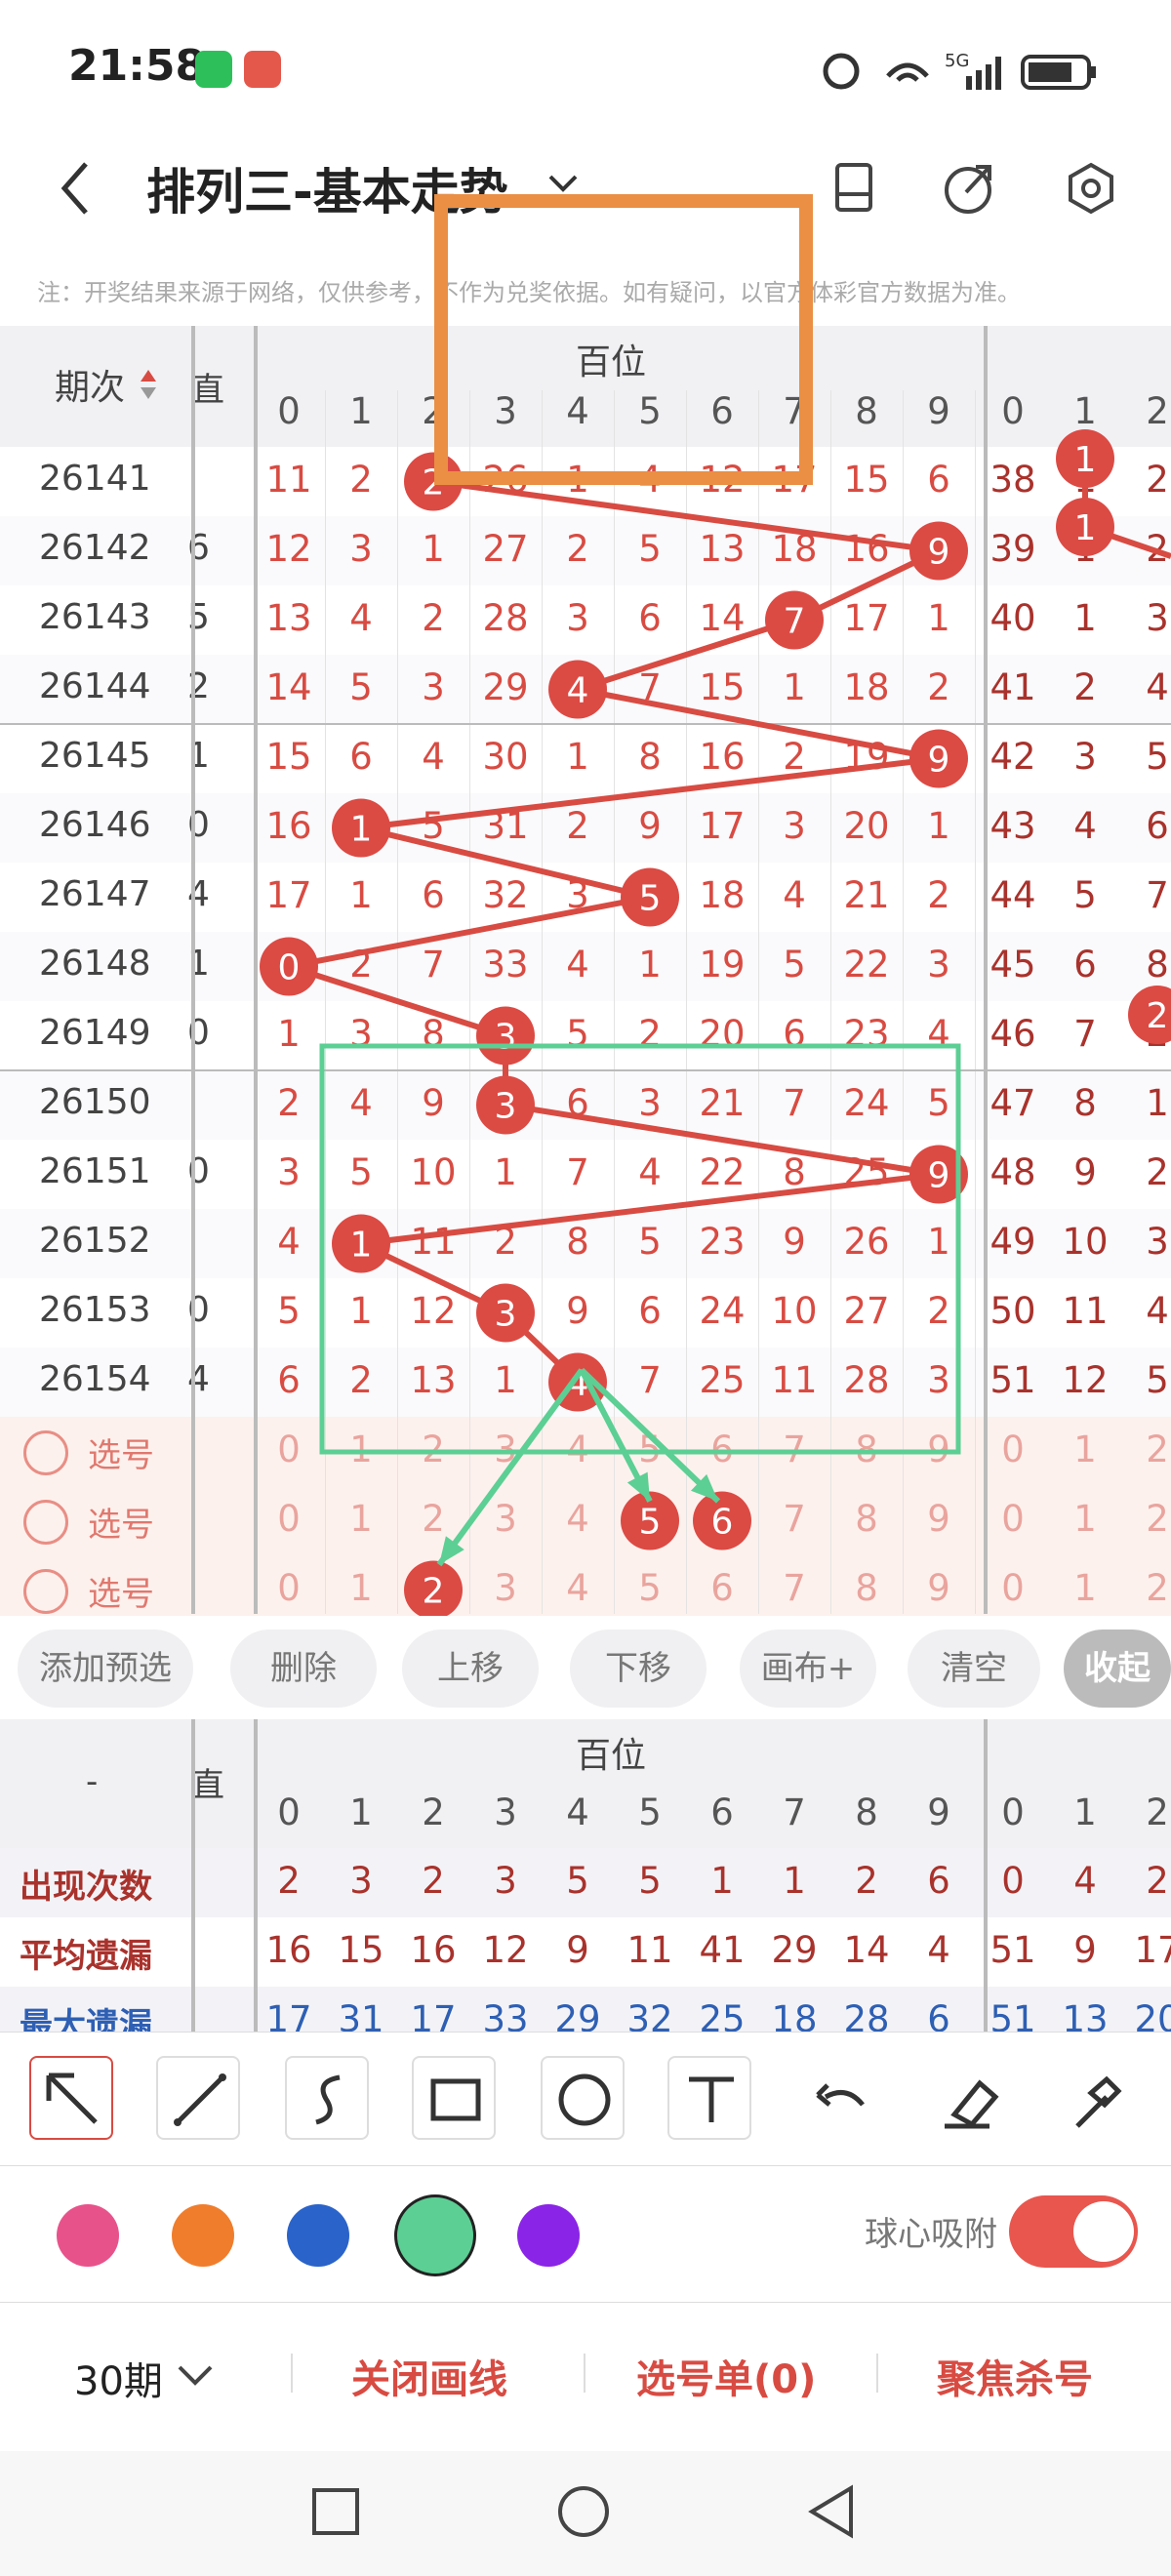  What do you see at coordinates (118, 2378) in the screenshot?
I see `period-select: 30期` at bounding box center [118, 2378].